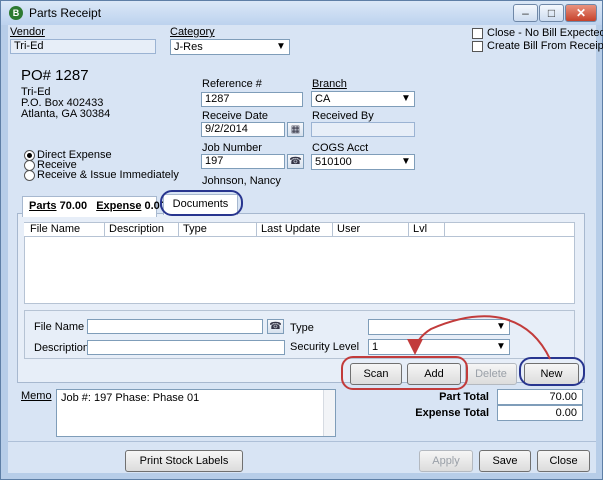 The height and width of the screenshot is (481, 603). I want to click on close-button: Close, so click(563, 461).